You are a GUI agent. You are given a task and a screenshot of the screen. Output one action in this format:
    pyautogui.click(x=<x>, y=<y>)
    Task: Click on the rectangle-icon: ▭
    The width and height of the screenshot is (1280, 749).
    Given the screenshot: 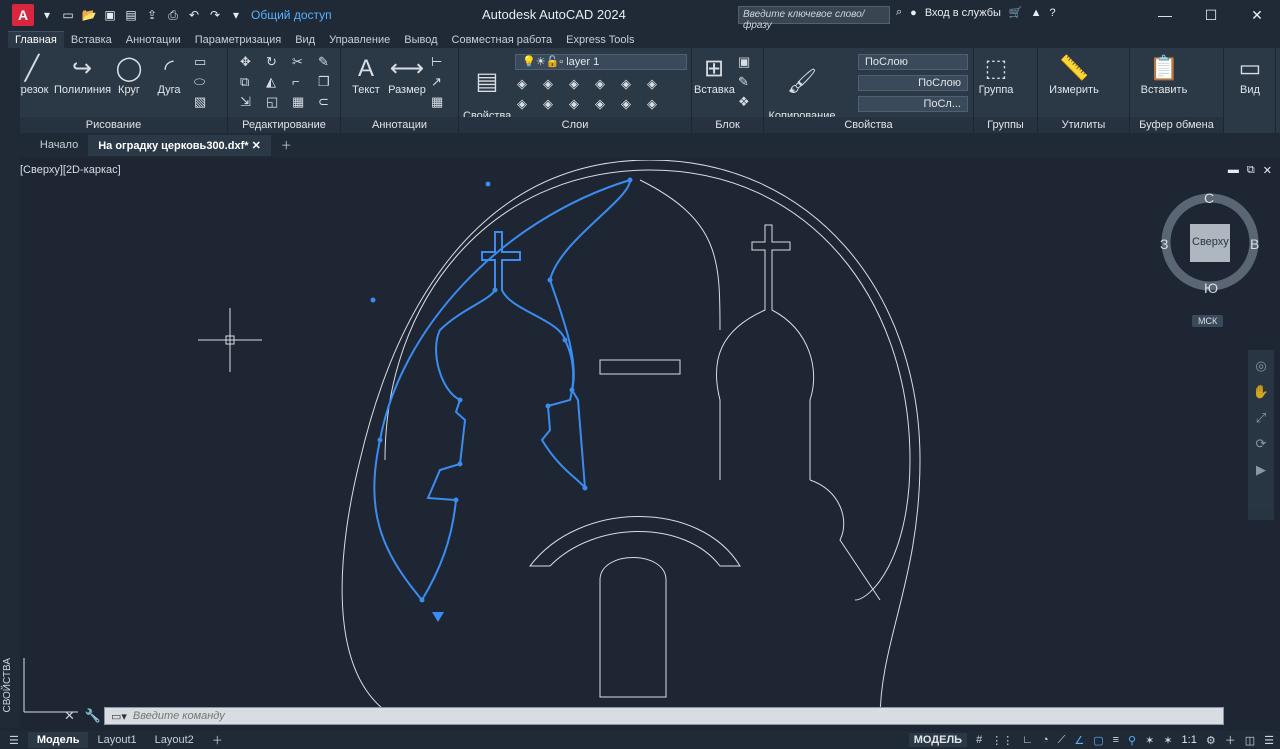 What is the action you would take?
    pyautogui.click(x=200, y=62)
    